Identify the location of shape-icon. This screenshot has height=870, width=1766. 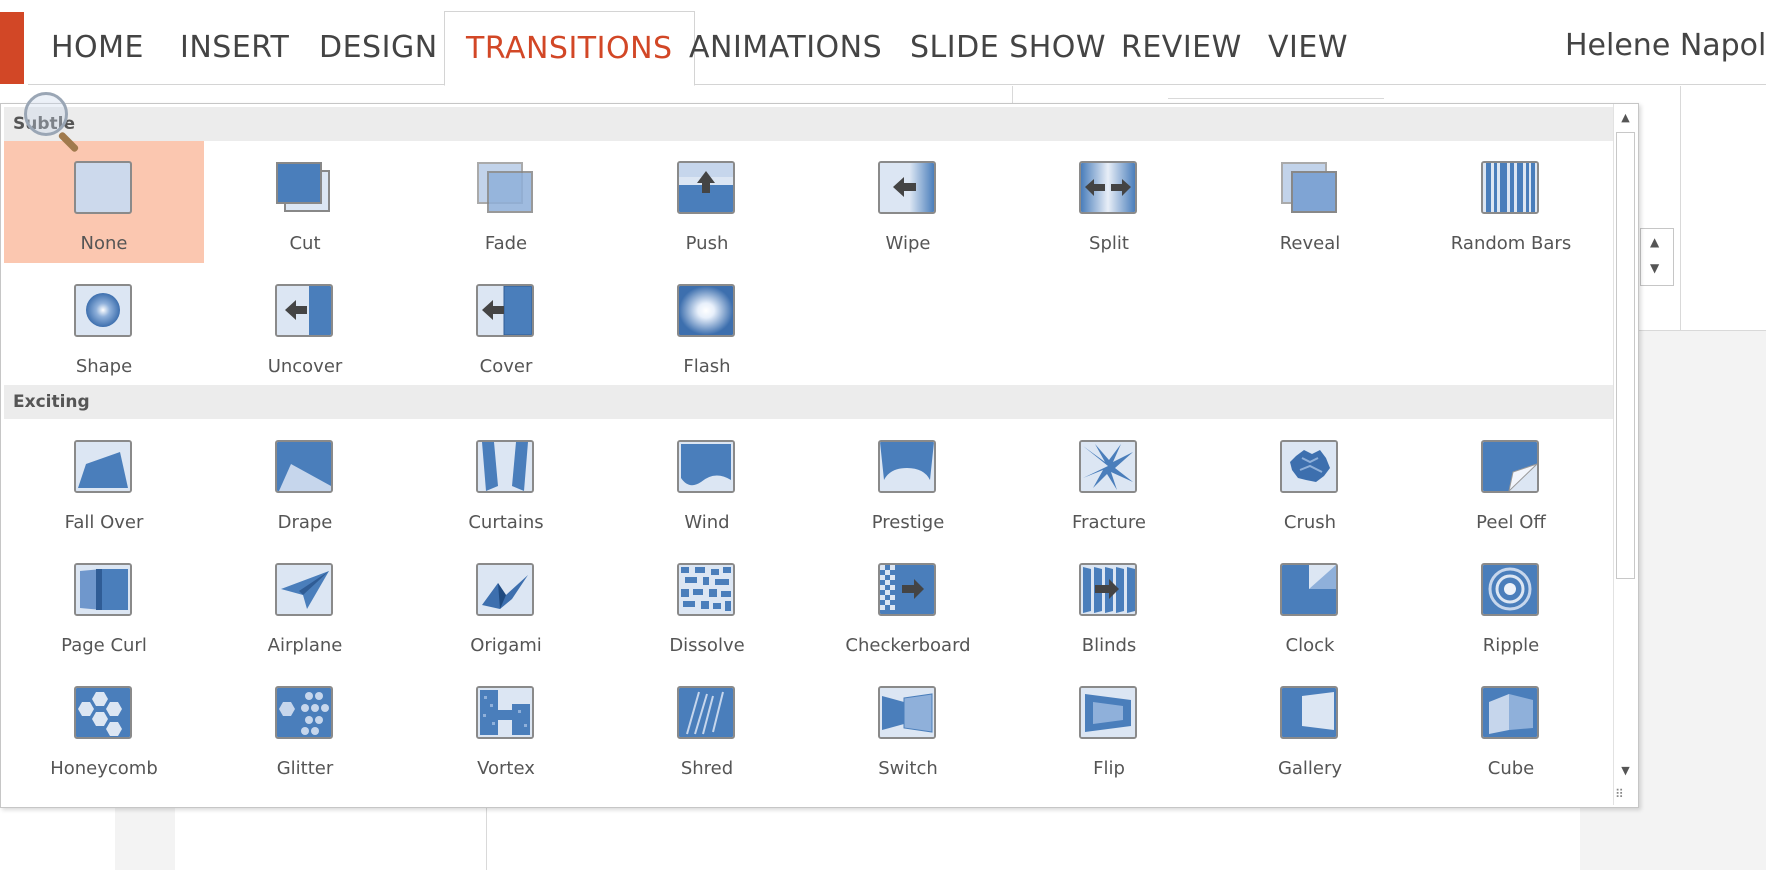
(103, 310).